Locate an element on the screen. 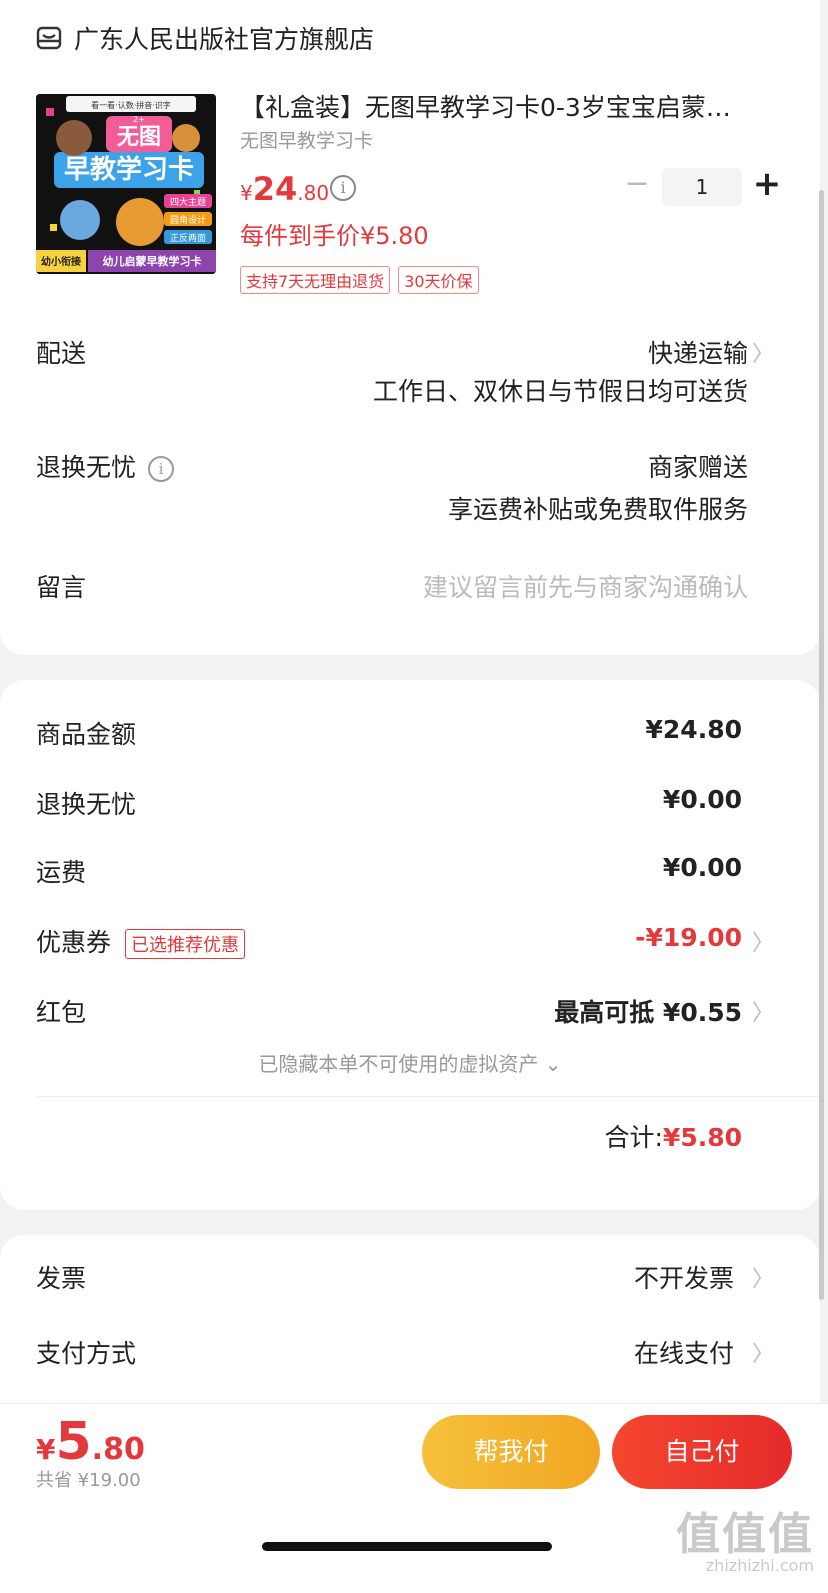  price-int: 24 is located at coordinates (275, 189).